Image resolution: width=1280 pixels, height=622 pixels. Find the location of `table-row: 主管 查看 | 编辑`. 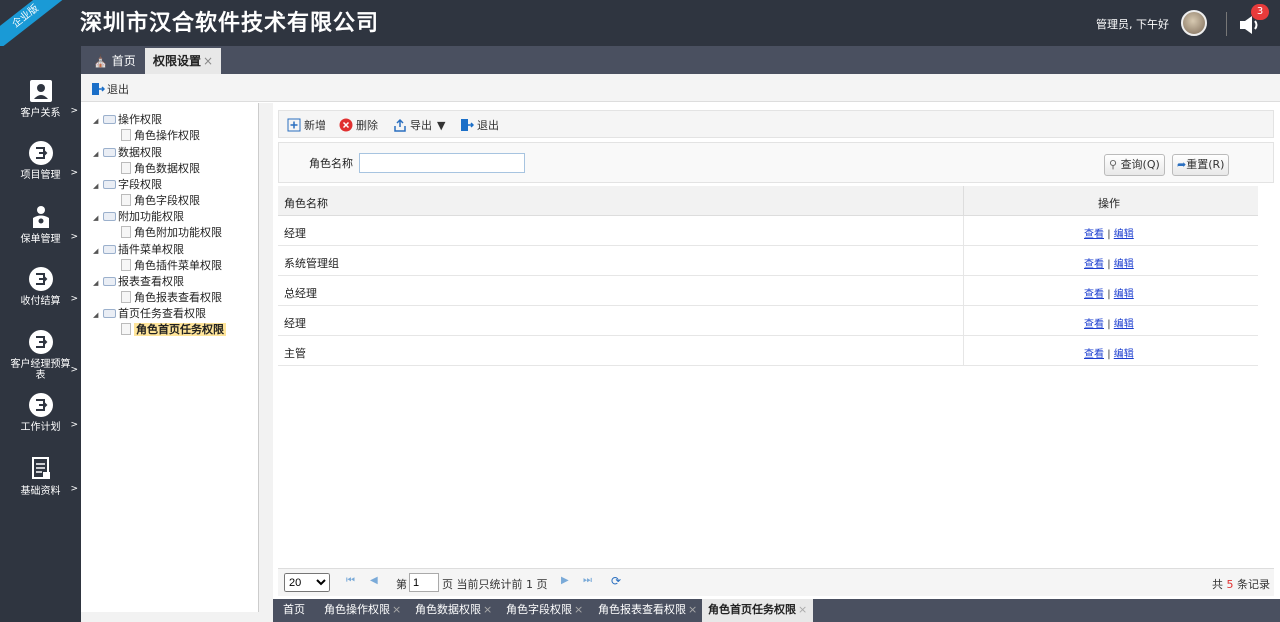

table-row: 主管 查看 | 编辑 is located at coordinates (768, 351).